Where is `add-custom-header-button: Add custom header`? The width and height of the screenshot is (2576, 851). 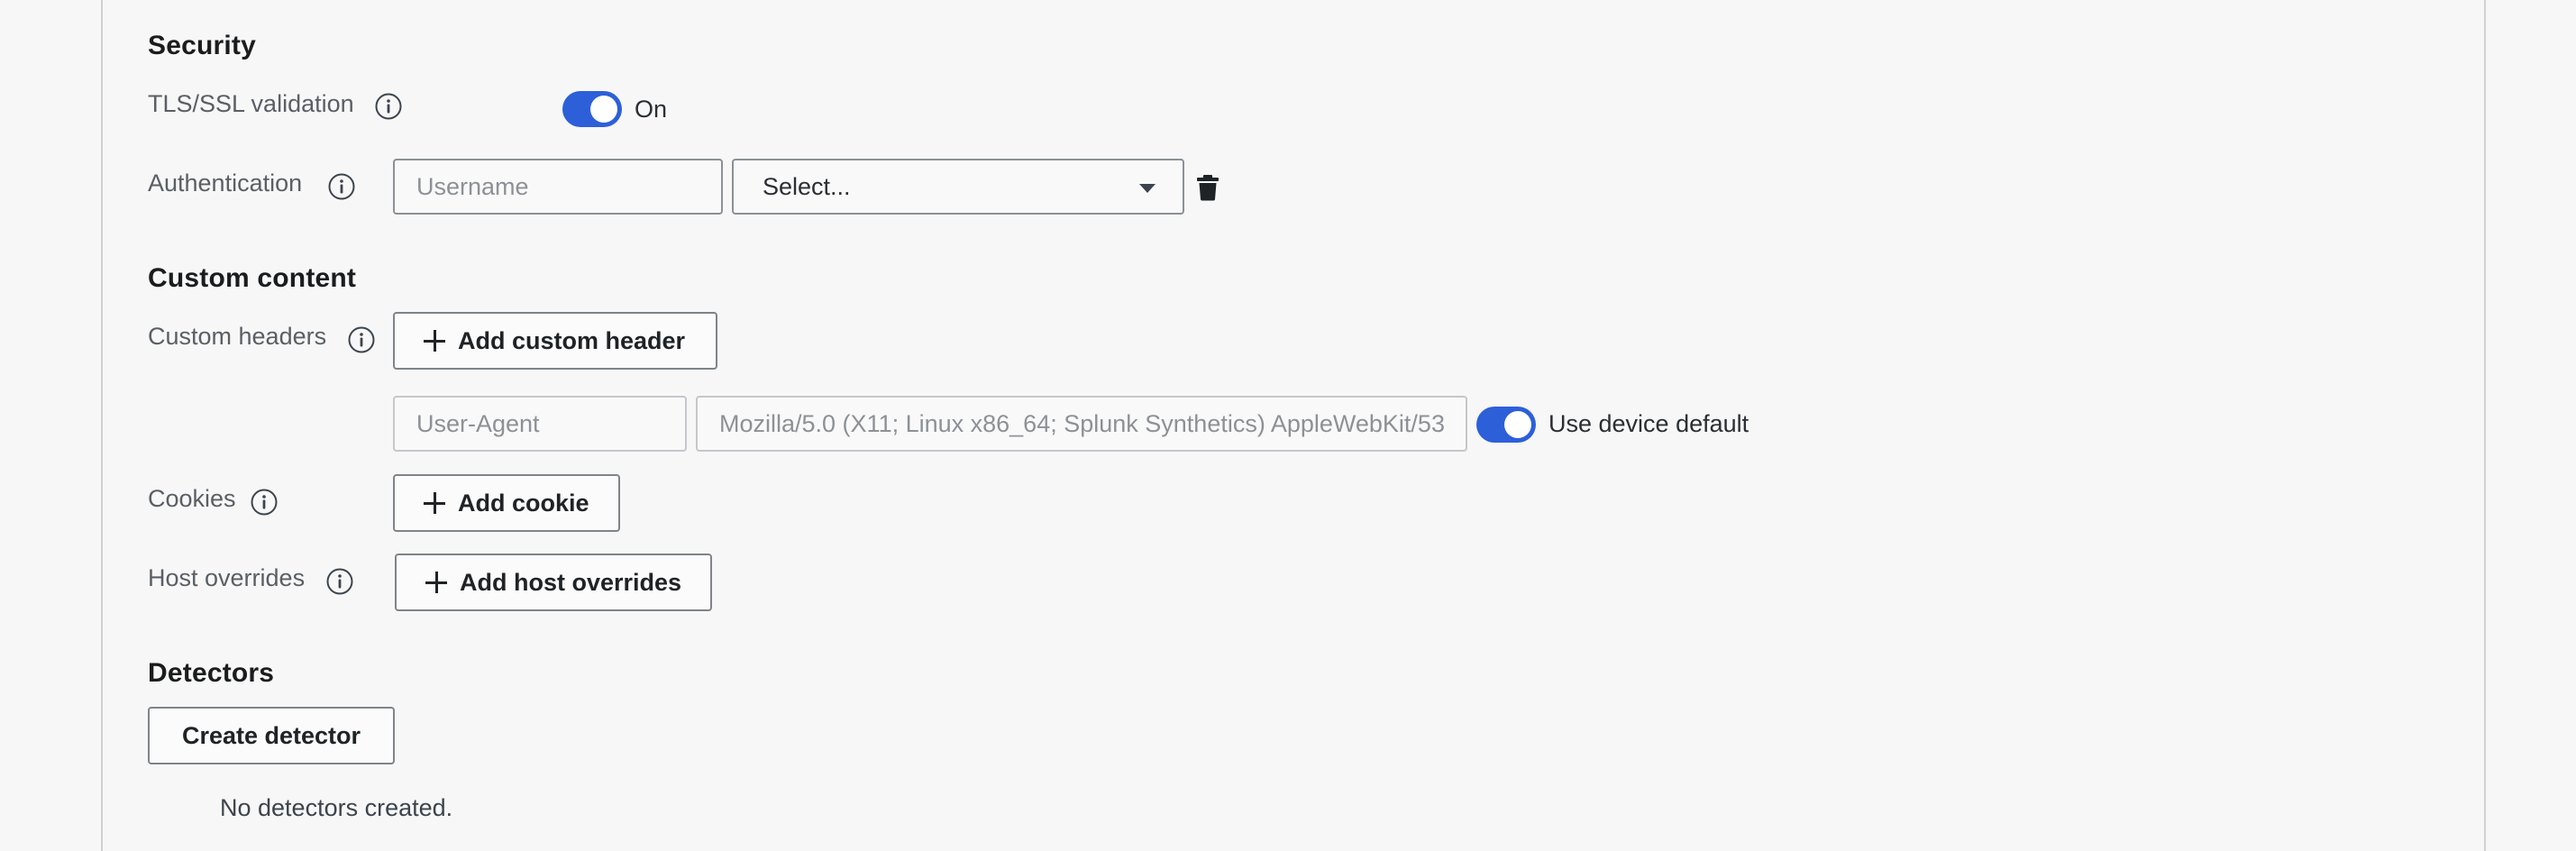 add-custom-header-button: Add custom header is located at coordinates (555, 341).